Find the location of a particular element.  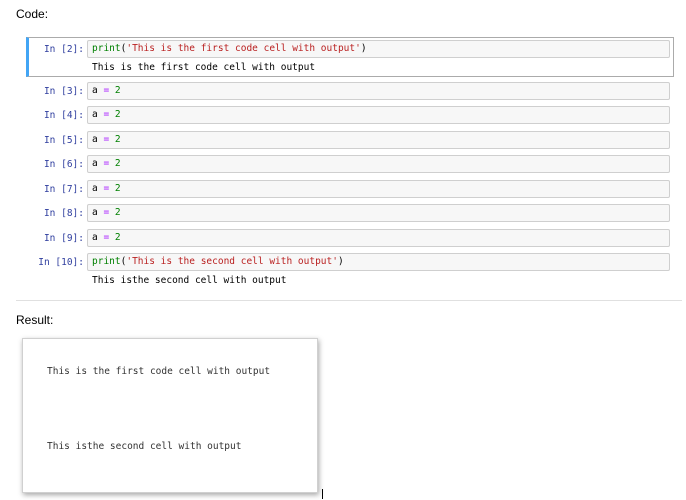

cell-prompt: In [3]: is located at coordinates (63, 91).